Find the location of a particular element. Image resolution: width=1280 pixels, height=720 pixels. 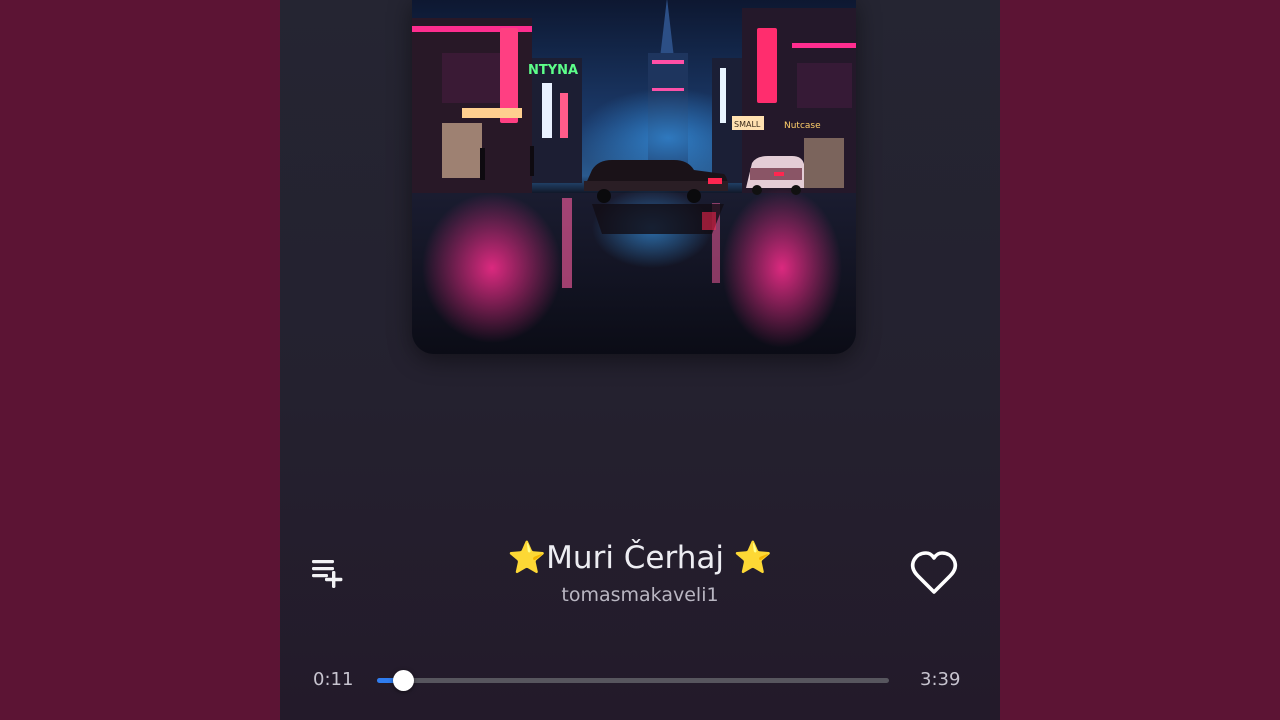

elapsed-time: 0:11 is located at coordinates (333, 679).